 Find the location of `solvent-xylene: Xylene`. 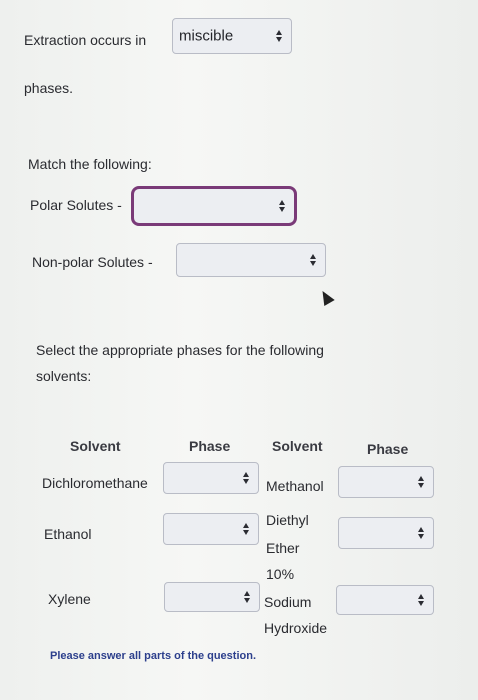

solvent-xylene: Xylene is located at coordinates (69, 599).